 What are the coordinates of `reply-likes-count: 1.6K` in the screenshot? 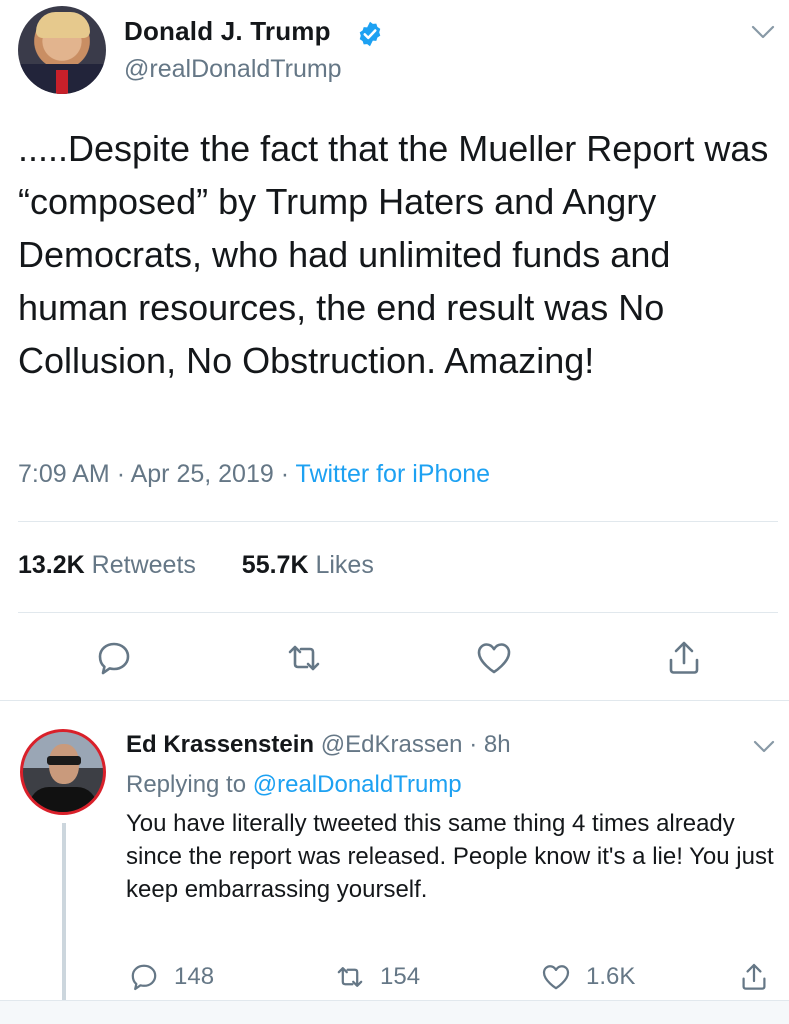 It's located at (611, 976).